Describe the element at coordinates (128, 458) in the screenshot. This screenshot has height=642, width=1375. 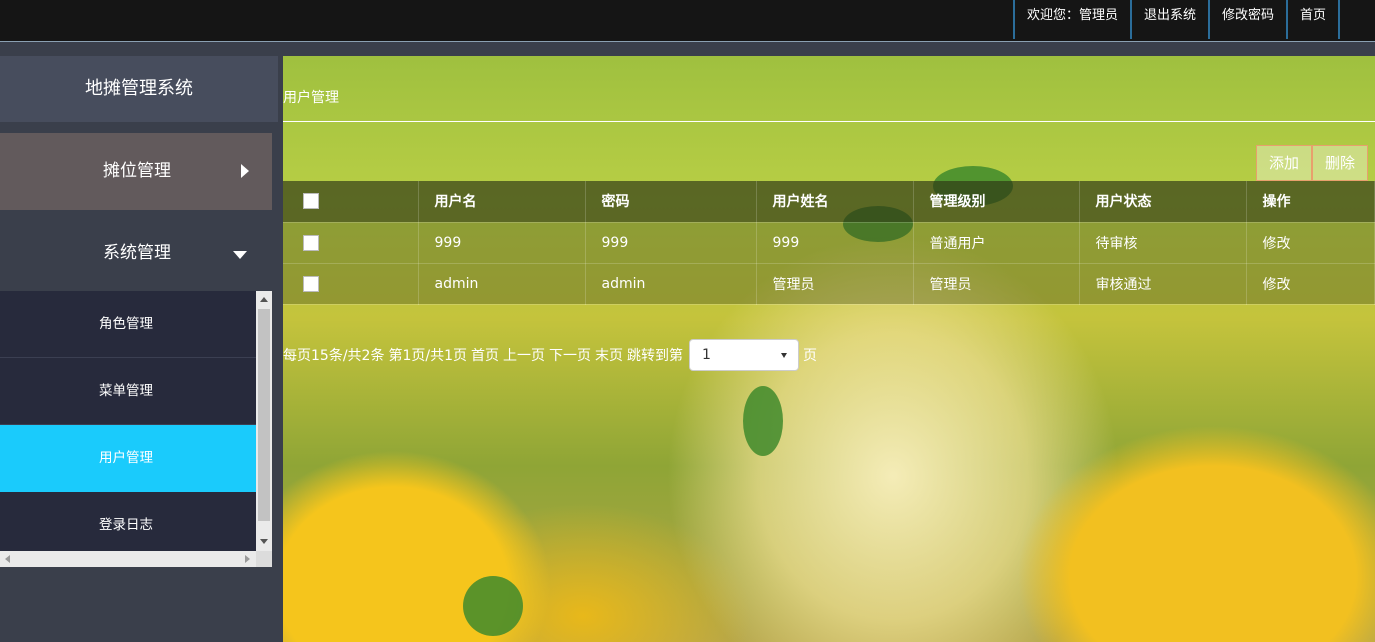
I see `submenu-item-users: 用户管理` at that location.